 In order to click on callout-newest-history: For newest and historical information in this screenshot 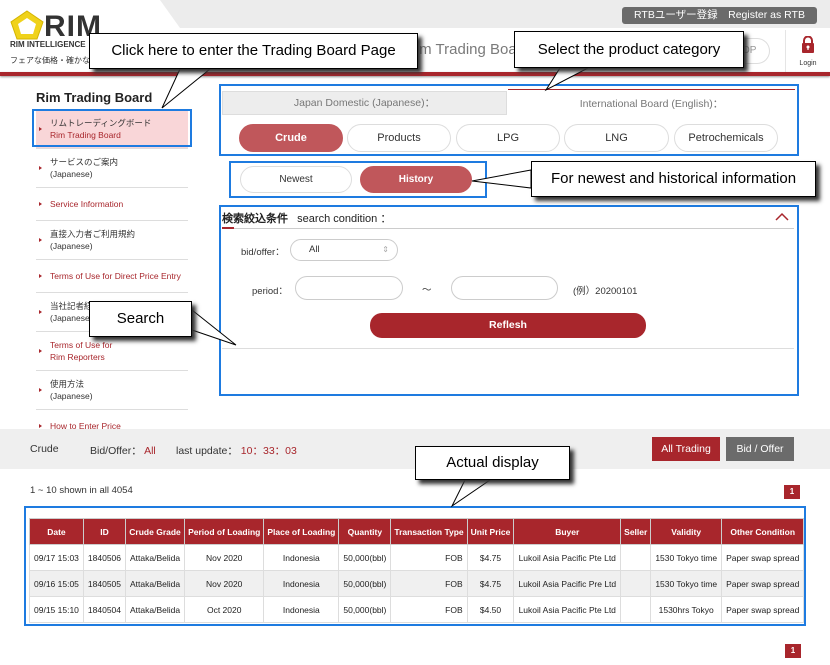, I will do `click(673, 179)`.